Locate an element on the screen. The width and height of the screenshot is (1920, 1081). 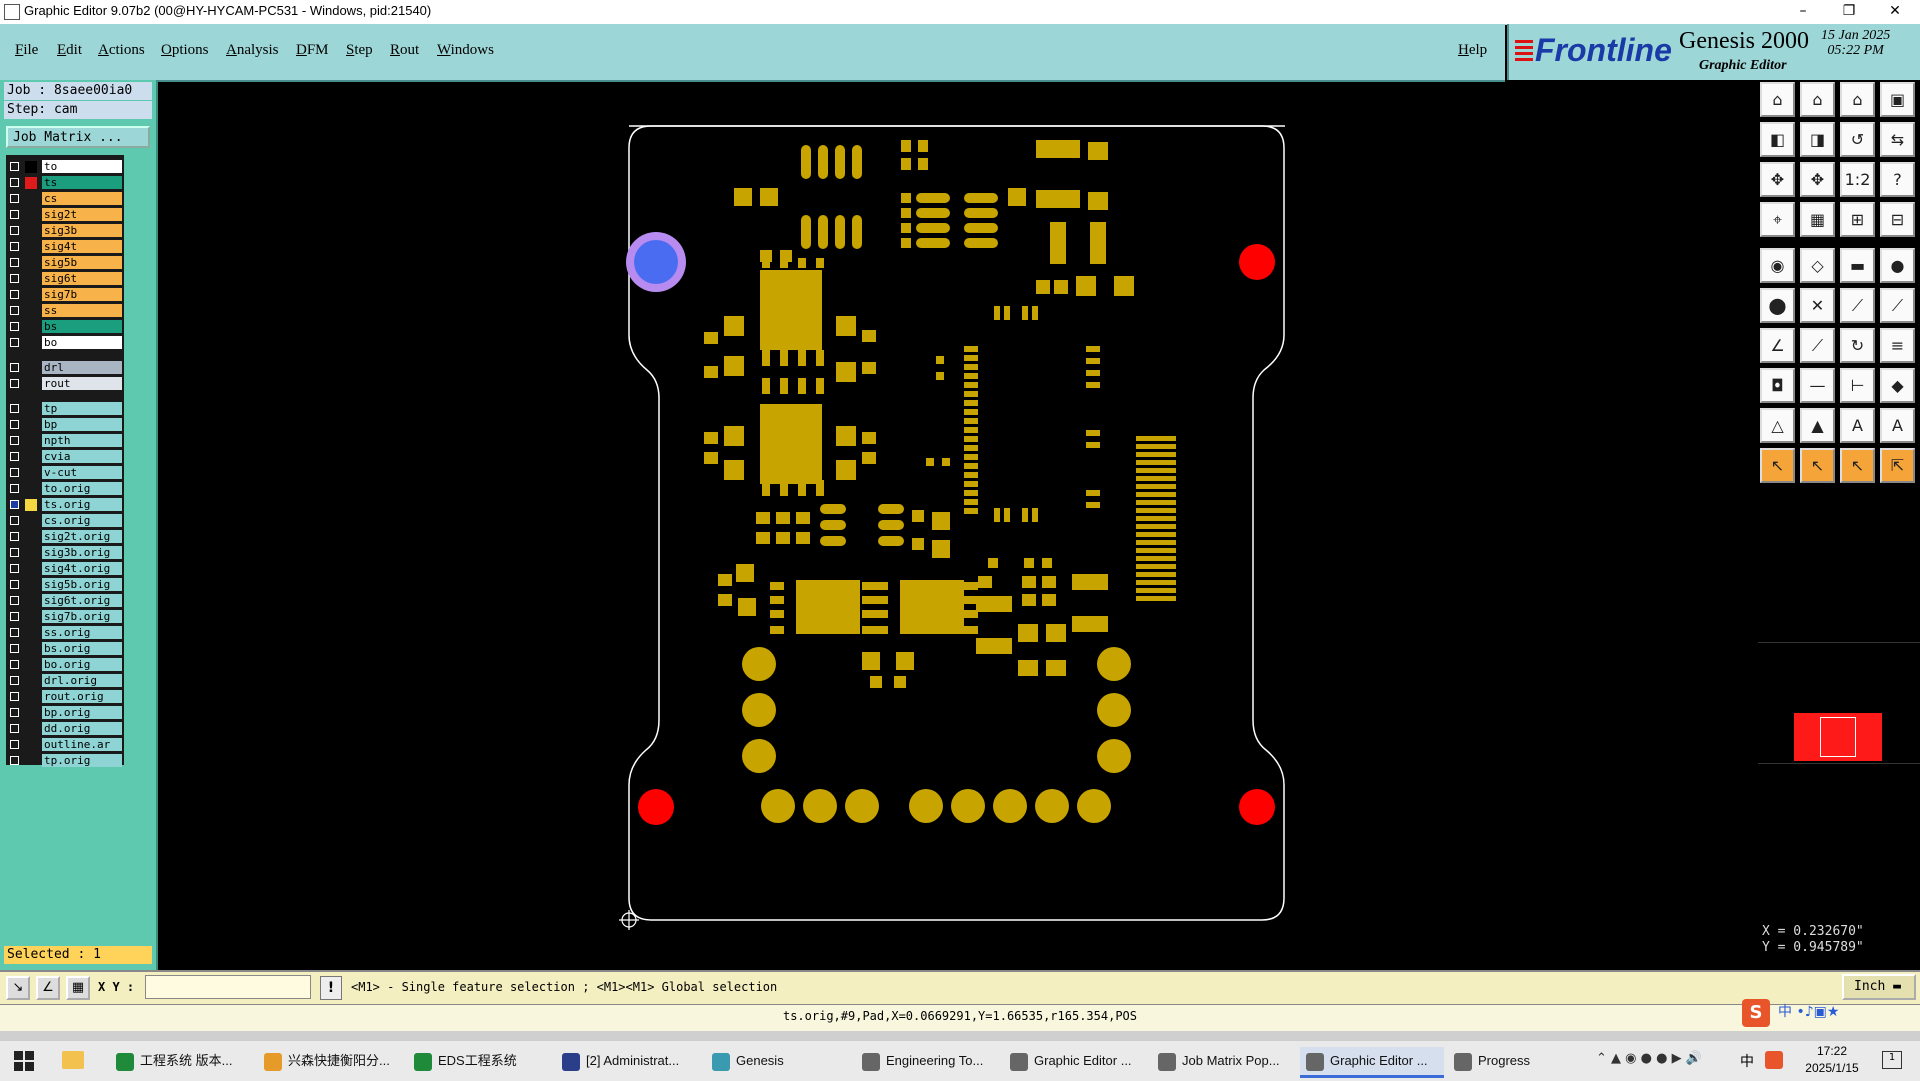
layer-name: sig5b is located at coordinates (82, 262).